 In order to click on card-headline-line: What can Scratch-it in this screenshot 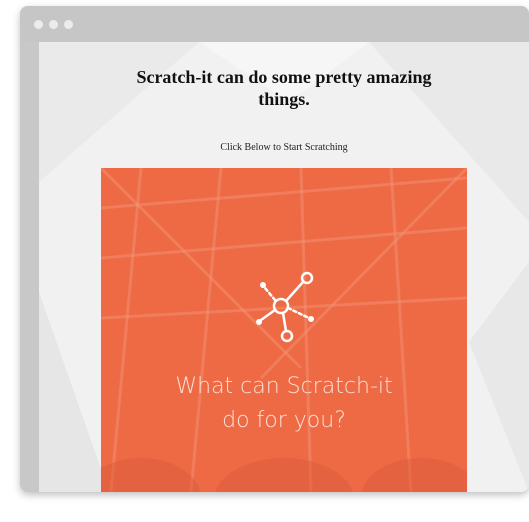, I will do `click(284, 386)`.